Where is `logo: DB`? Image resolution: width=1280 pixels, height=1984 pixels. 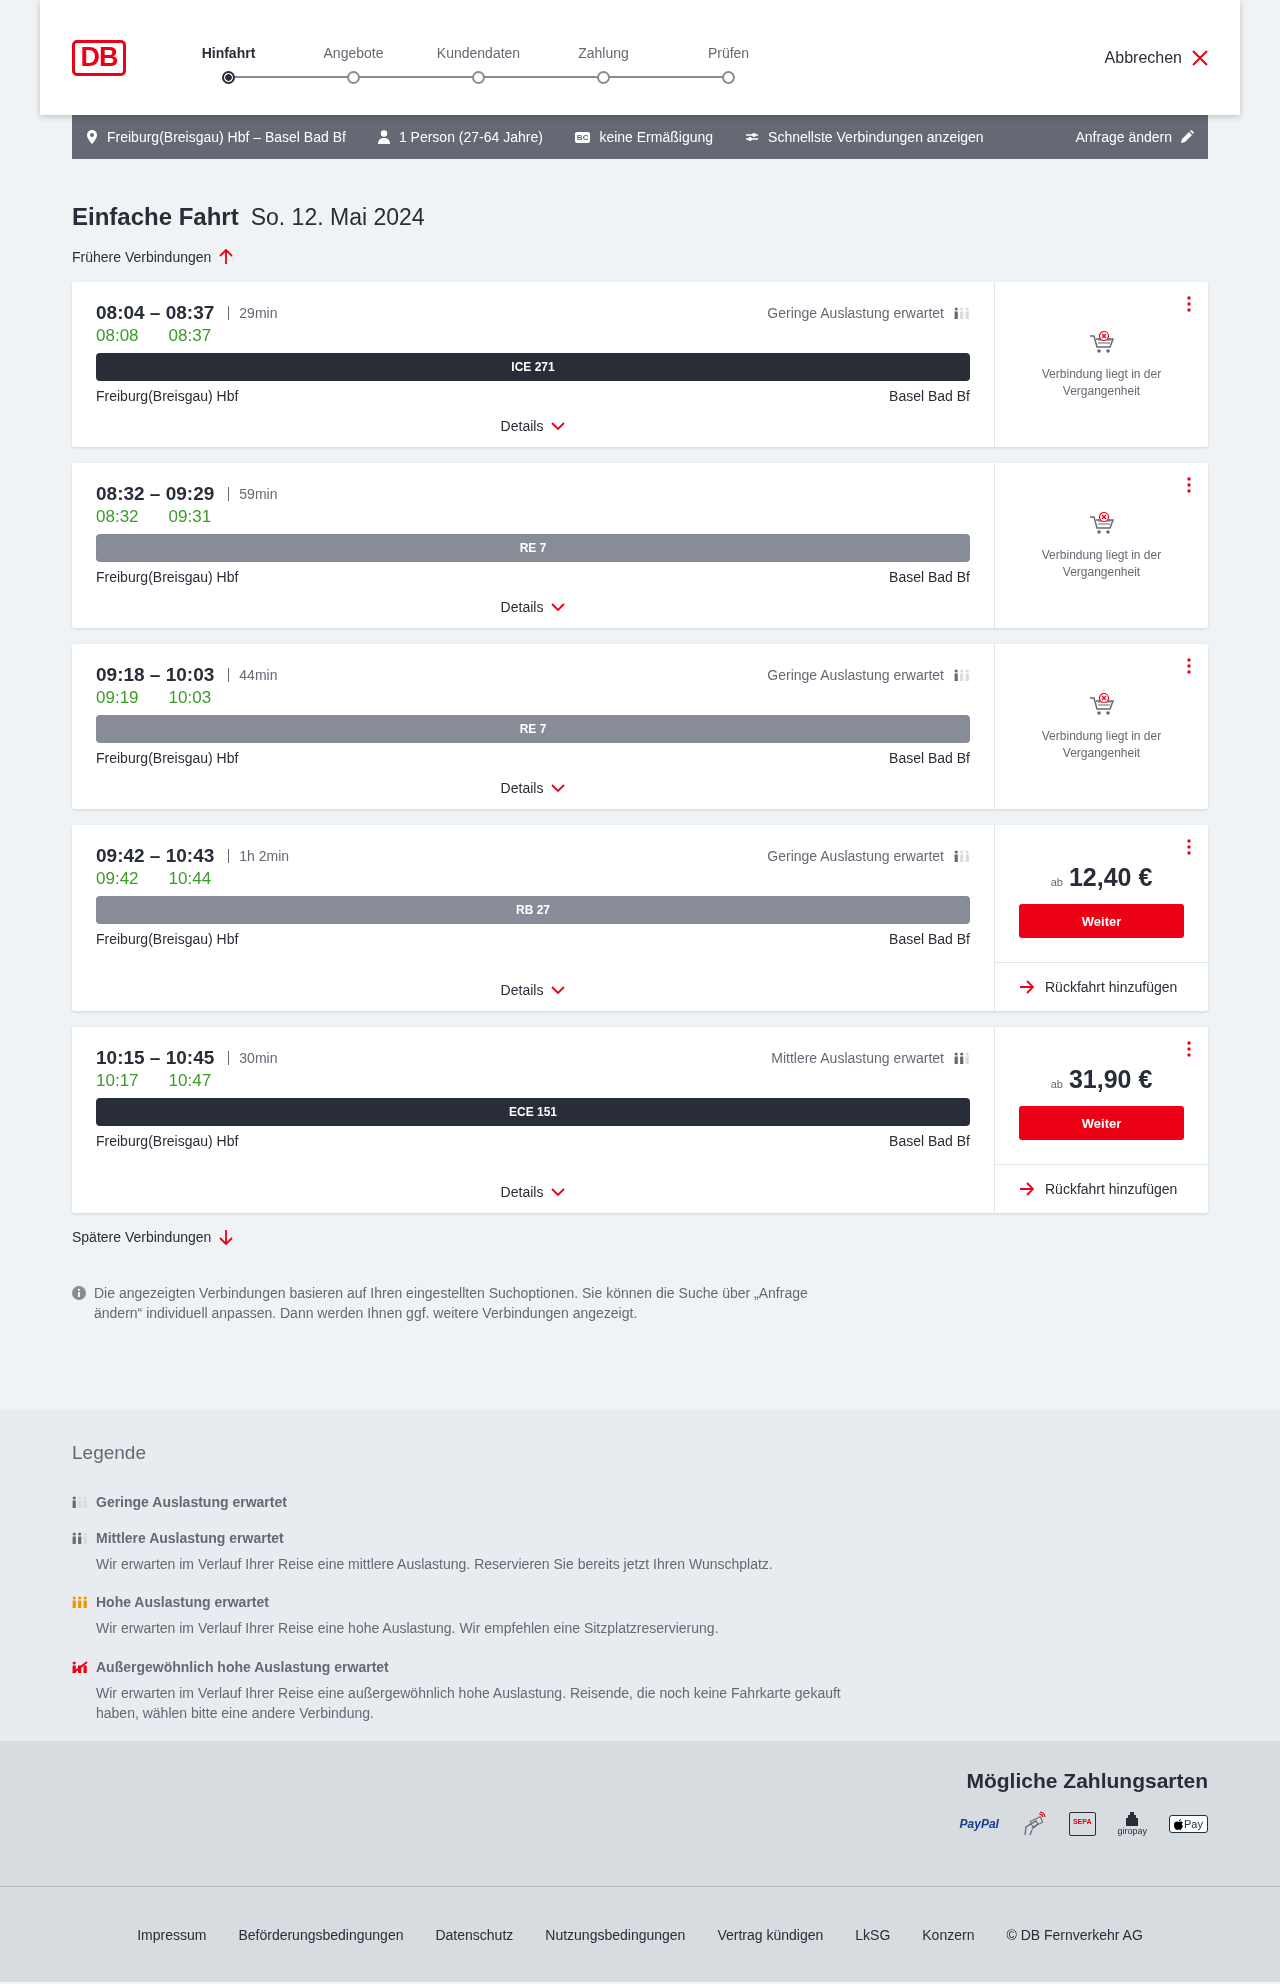
logo: DB is located at coordinates (99, 57).